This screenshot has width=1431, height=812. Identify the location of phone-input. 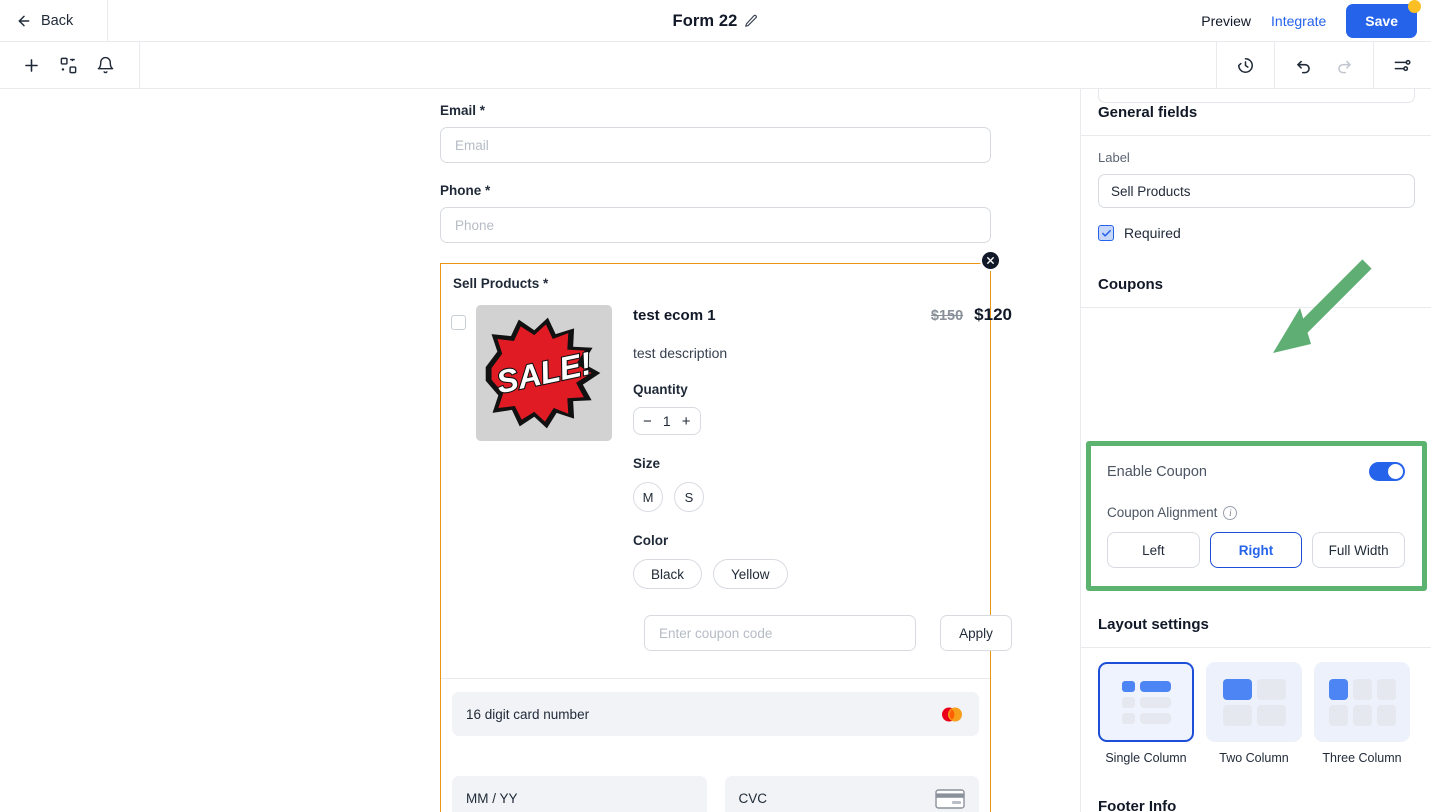
(715, 225).